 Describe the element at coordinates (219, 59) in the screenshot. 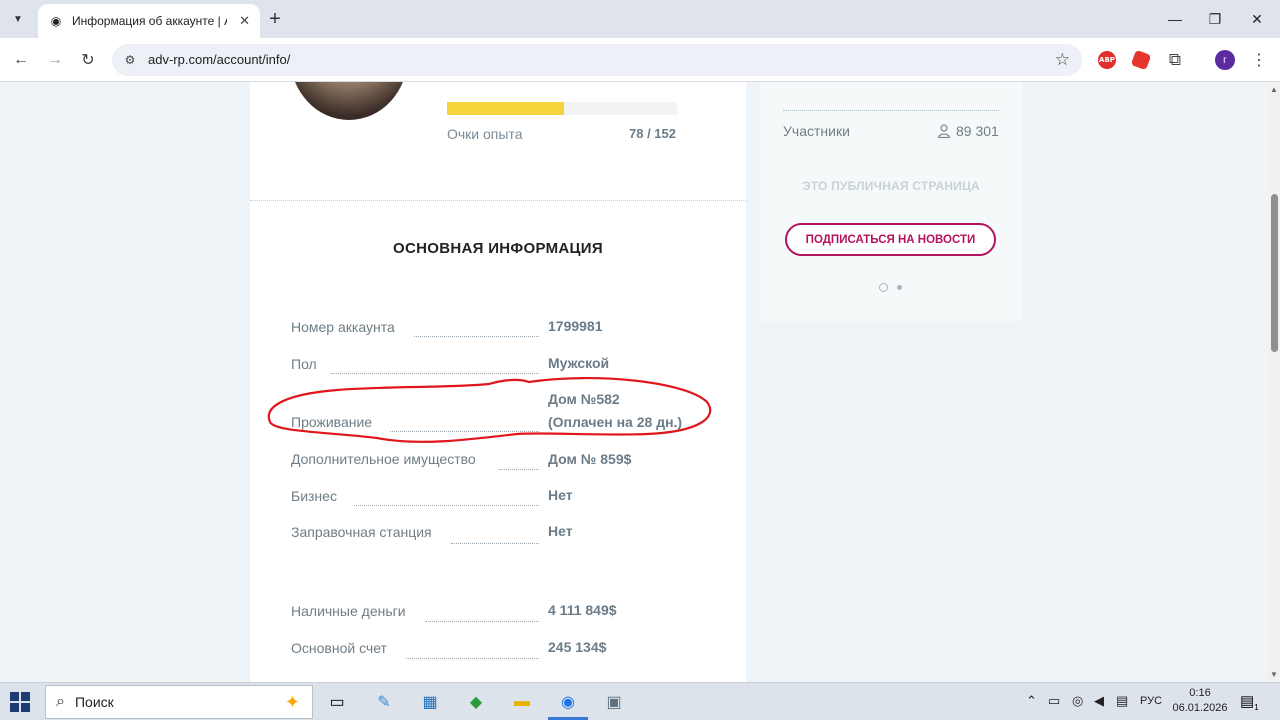

I see `url-text: adv-rp.com/account/info/` at that location.